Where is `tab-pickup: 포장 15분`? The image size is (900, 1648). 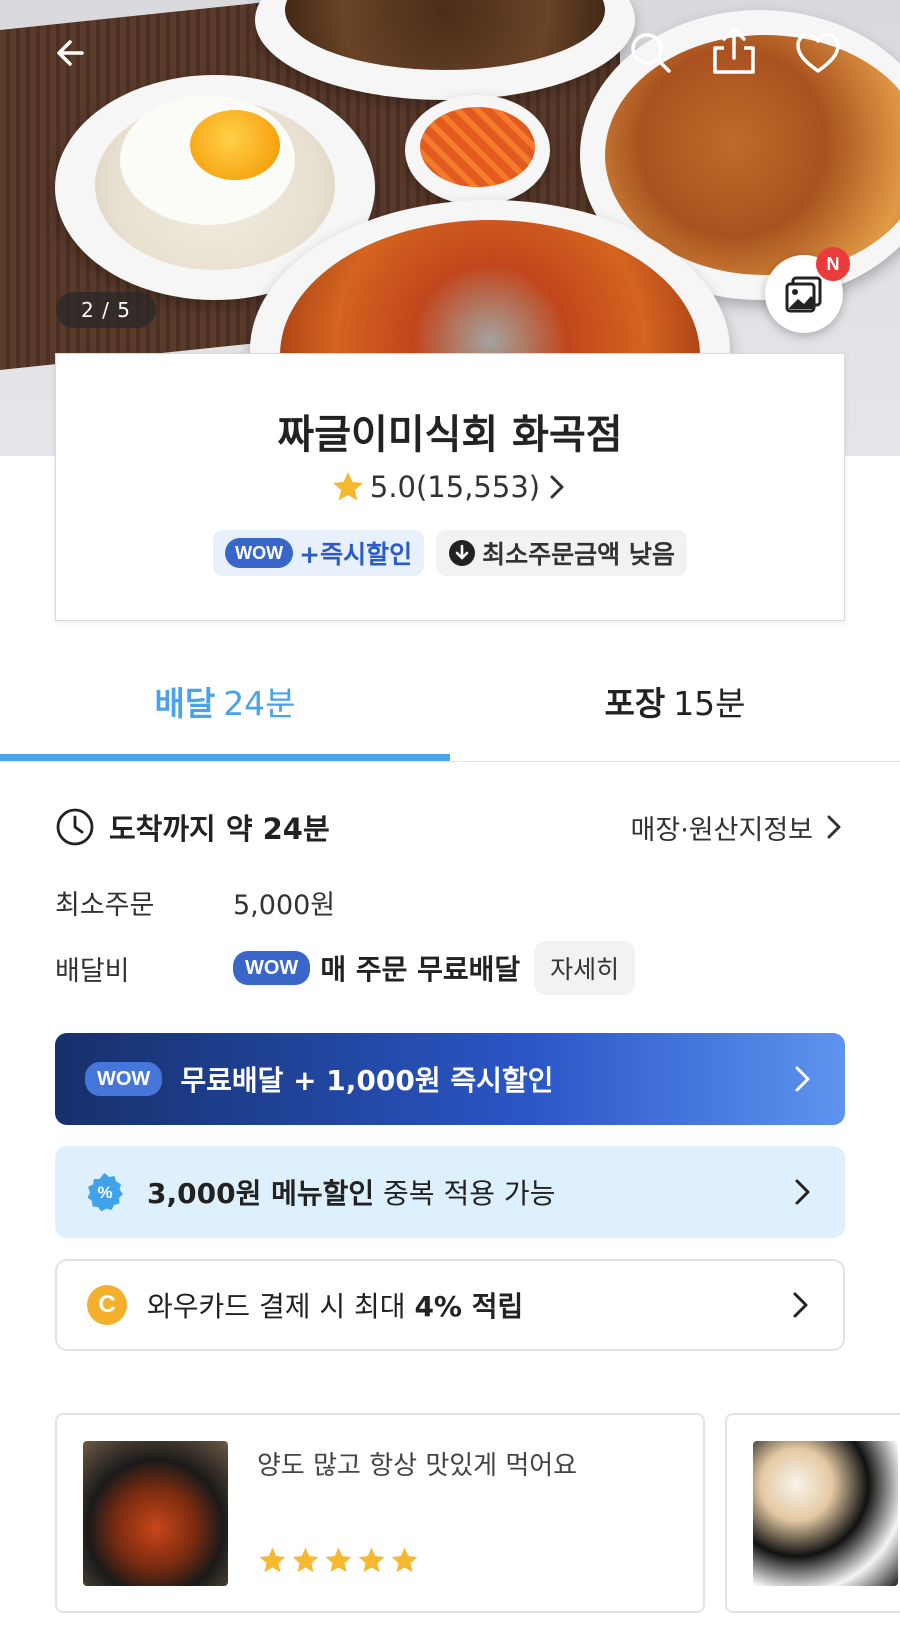 tab-pickup: 포장 15분 is located at coordinates (675, 701).